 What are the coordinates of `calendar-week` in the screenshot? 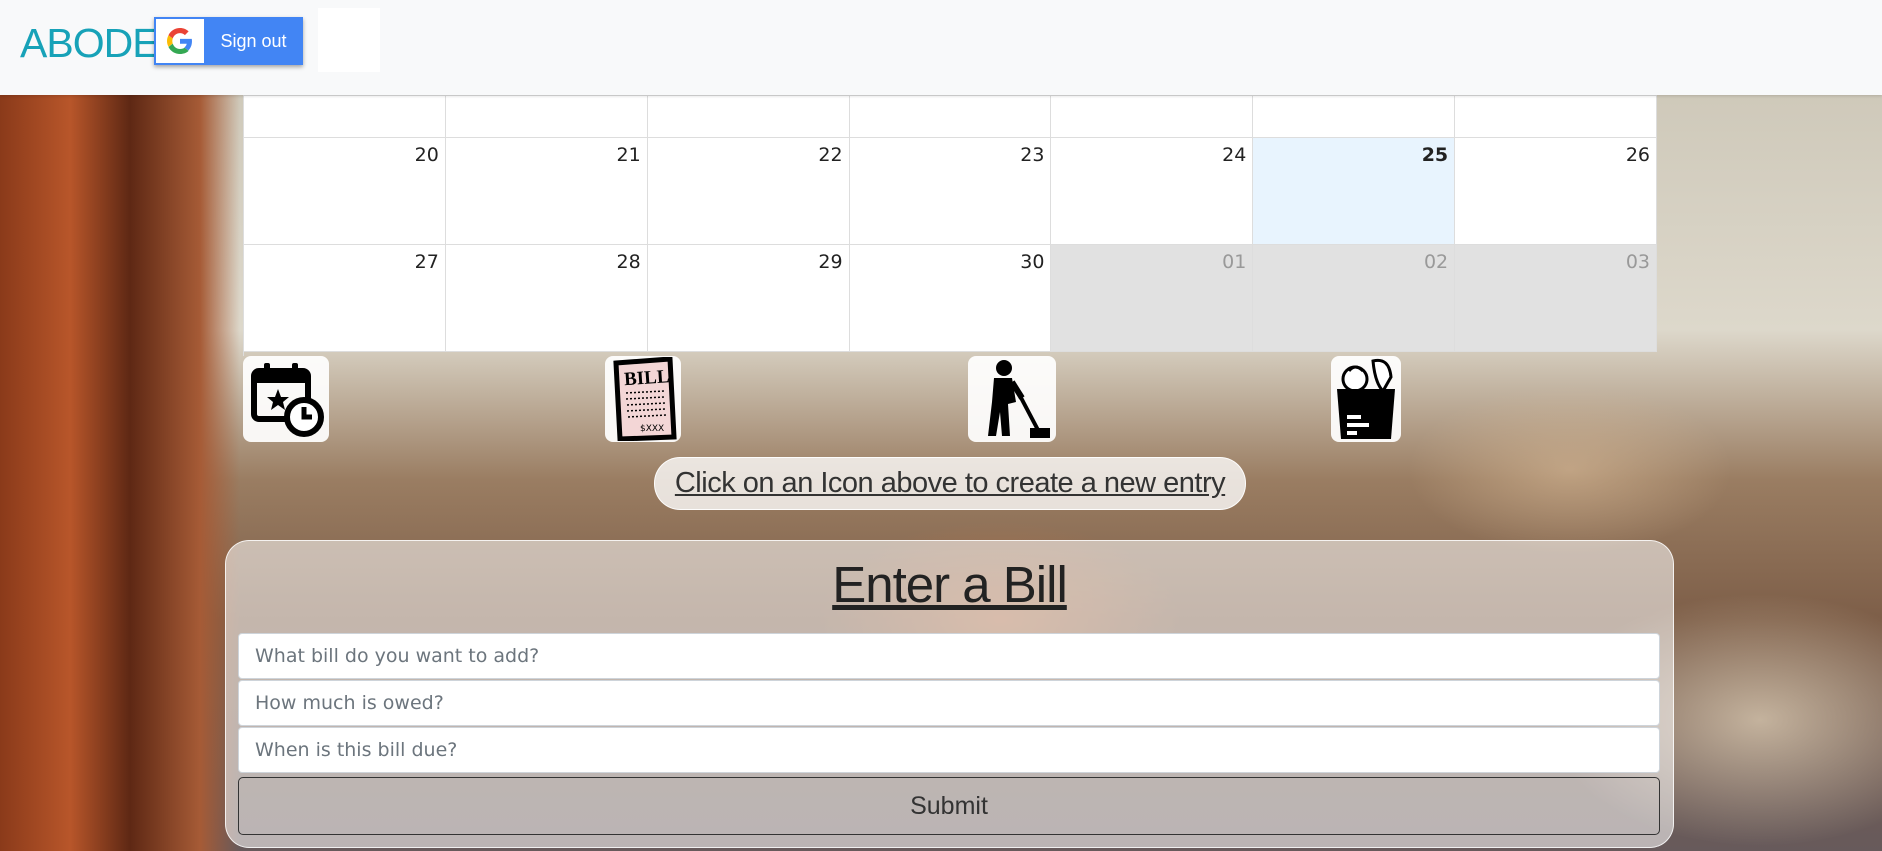 It's located at (951, 117).